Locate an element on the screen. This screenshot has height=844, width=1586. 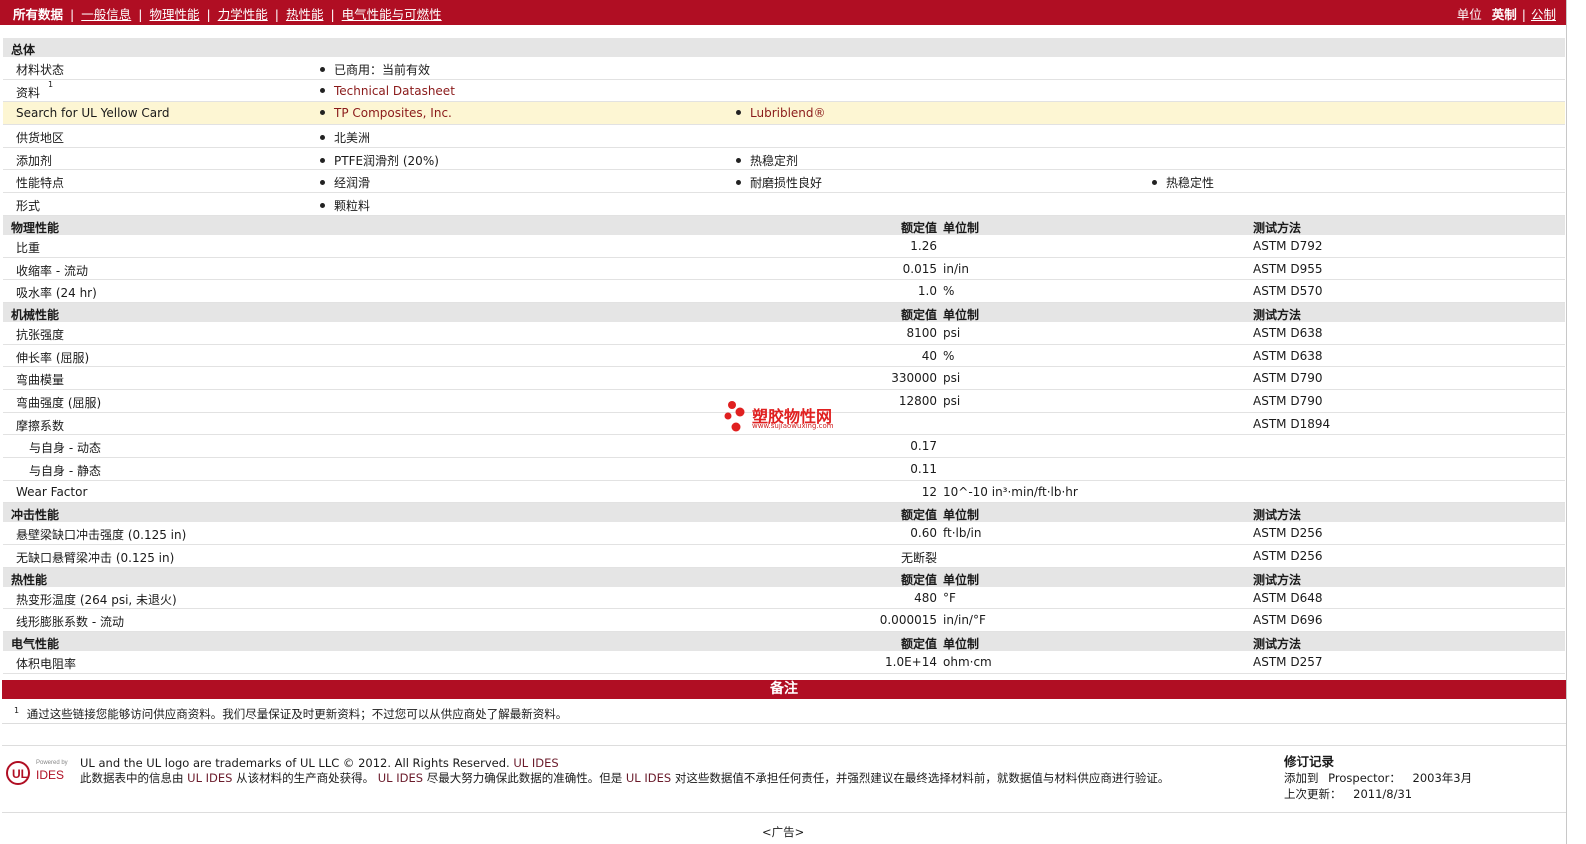
property-label: 体积电阻率 is located at coordinates (46, 664).